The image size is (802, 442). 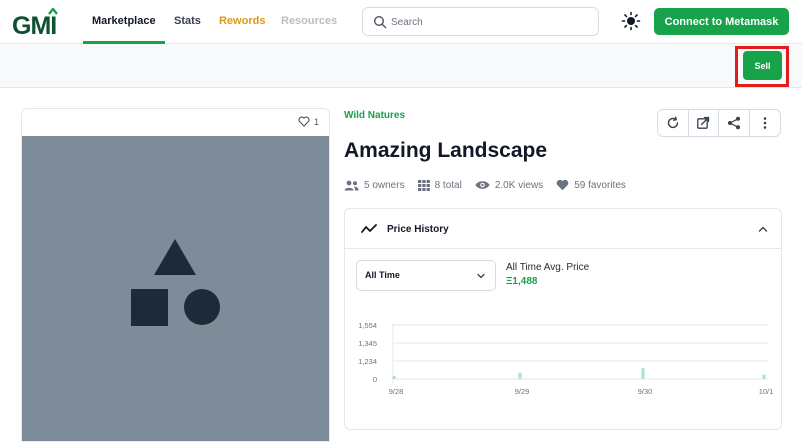 I want to click on price-history-title: Price History, so click(x=418, y=229).